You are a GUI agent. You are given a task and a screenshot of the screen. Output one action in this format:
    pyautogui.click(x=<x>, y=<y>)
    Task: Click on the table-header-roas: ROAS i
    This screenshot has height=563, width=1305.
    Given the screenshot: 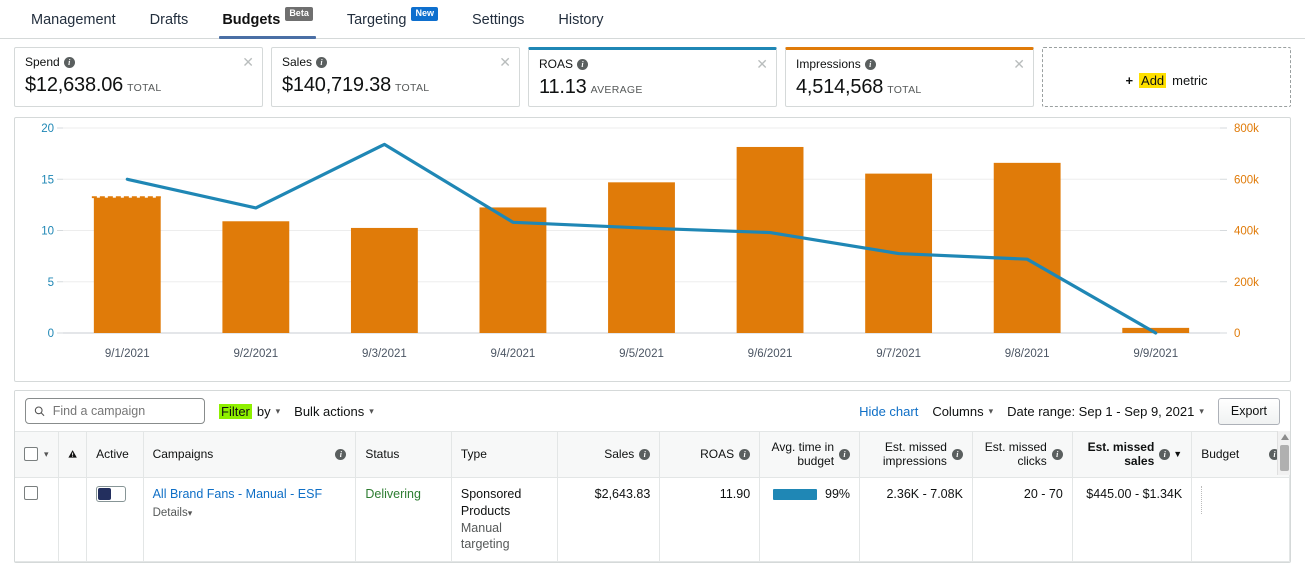 What is the action you would take?
    pyautogui.click(x=710, y=454)
    